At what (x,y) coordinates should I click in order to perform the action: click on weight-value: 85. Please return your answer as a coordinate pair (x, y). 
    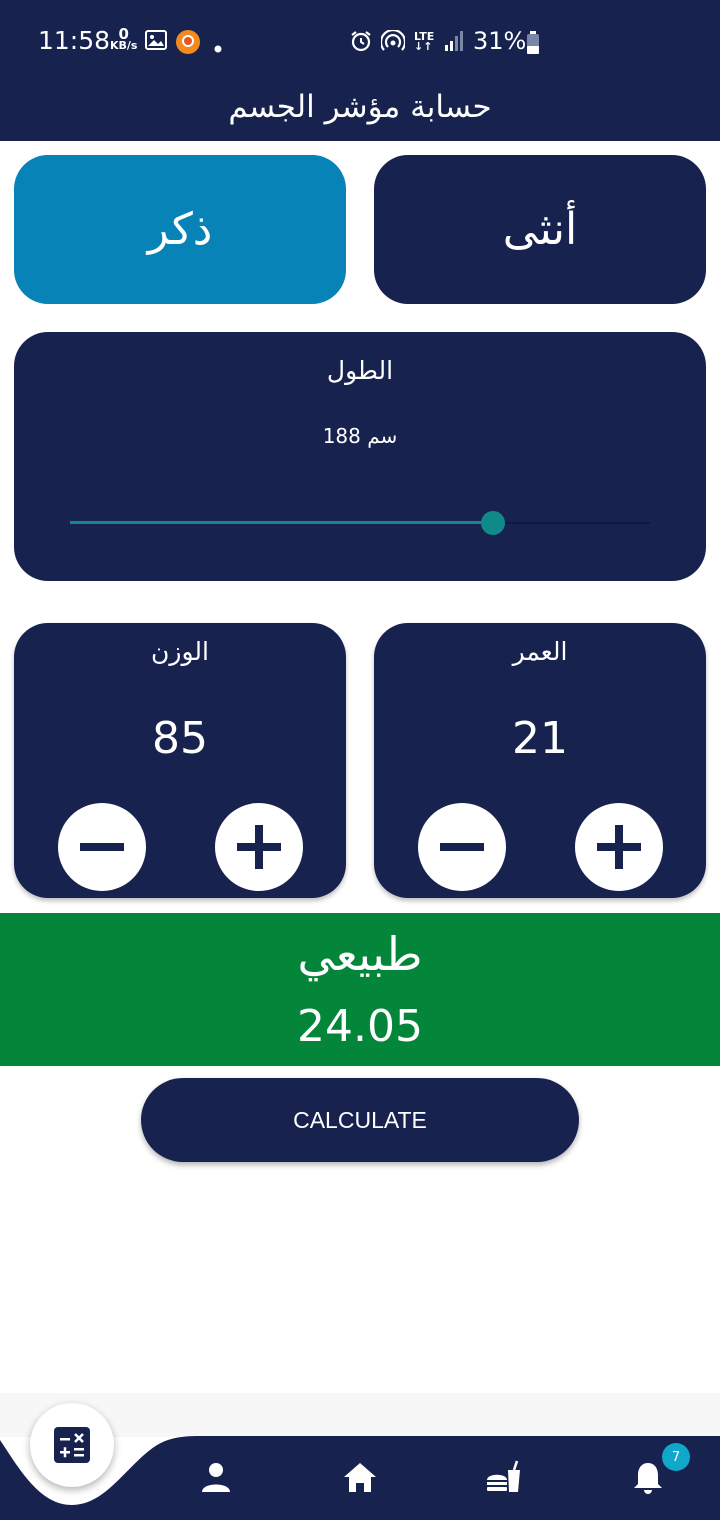
    Looking at the image, I should click on (180, 738).